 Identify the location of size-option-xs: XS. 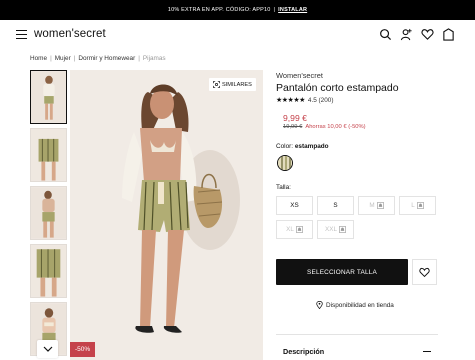
(294, 205).